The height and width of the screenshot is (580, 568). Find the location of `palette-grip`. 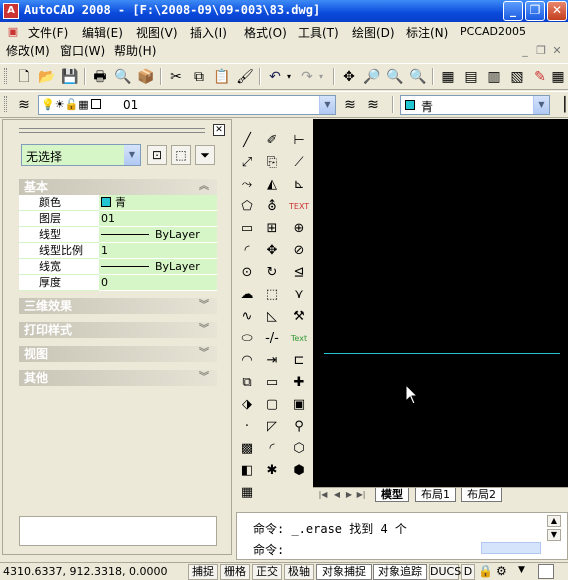

palette-grip is located at coordinates (112, 130).